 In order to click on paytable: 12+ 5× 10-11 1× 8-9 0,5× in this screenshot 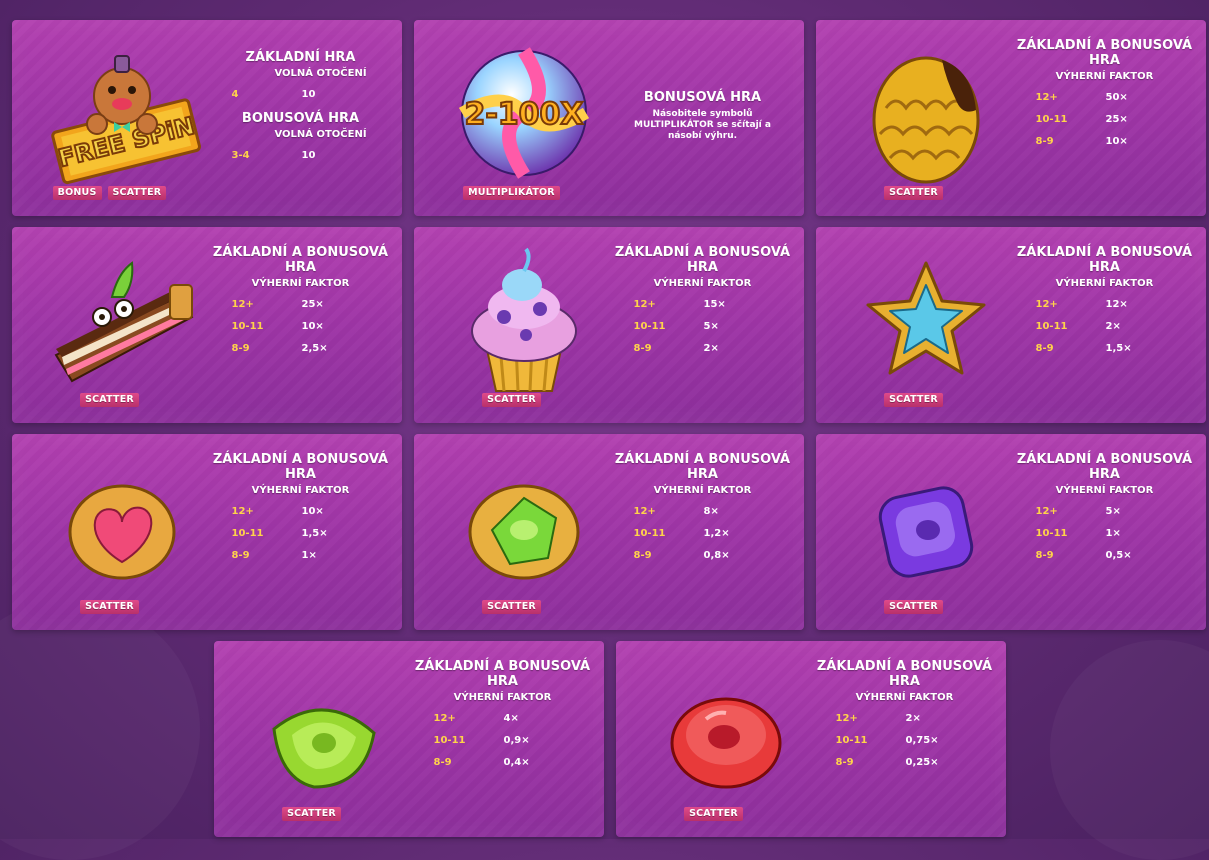, I will do `click(1105, 533)`.